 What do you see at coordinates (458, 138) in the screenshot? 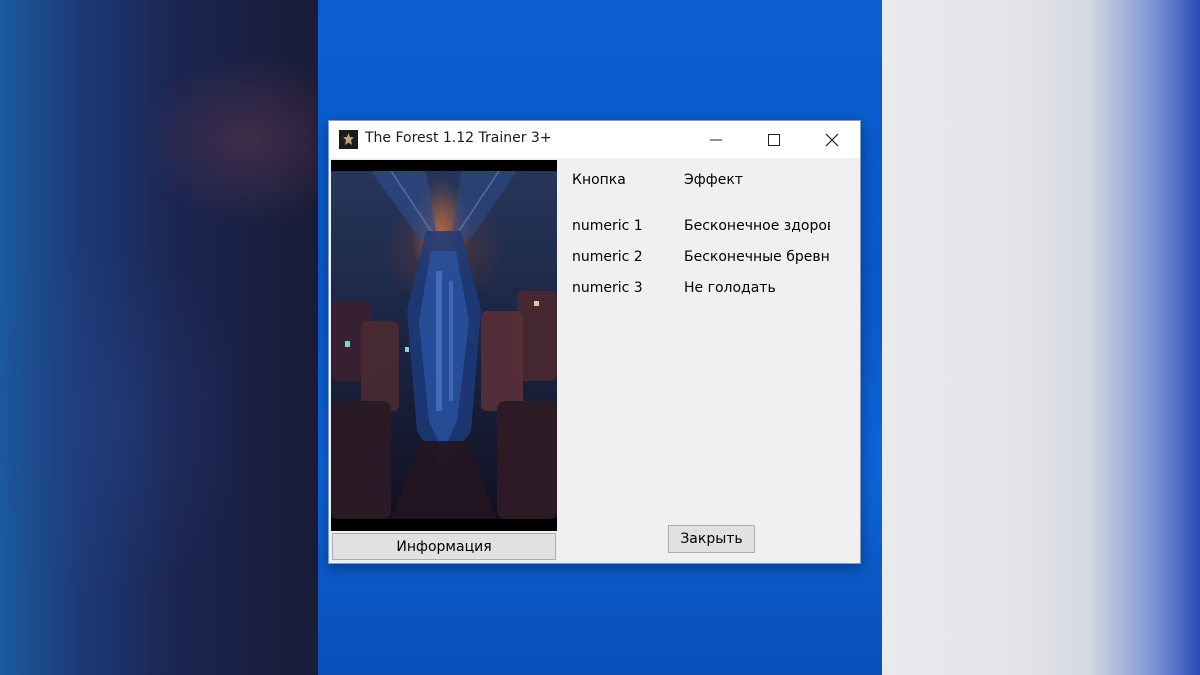
I see `window-title: The Forest 1.12 Trainer 3+` at bounding box center [458, 138].